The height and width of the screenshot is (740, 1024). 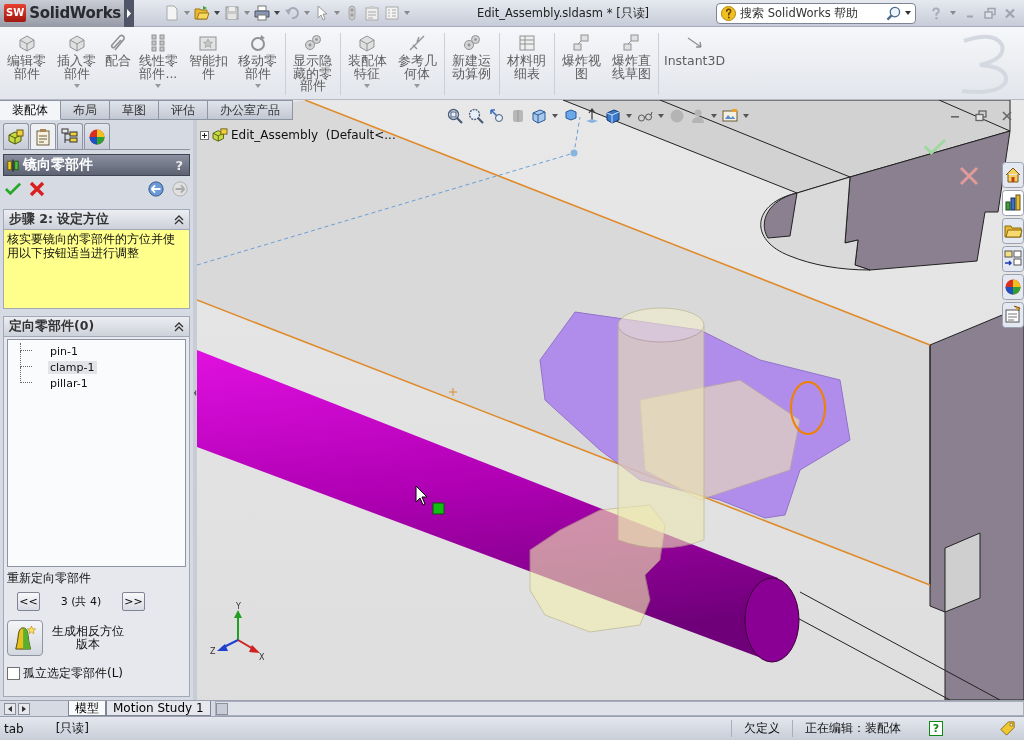 What do you see at coordinates (808, 408) in the screenshot?
I see `selected-hole-edge` at bounding box center [808, 408].